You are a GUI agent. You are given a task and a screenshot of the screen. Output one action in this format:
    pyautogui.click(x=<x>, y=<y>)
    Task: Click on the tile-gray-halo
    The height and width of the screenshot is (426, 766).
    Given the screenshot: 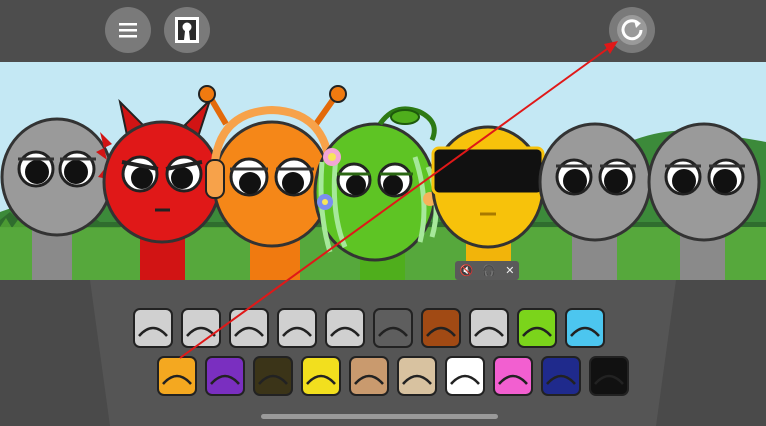 What is the action you would take?
    pyautogui.click(x=249, y=328)
    